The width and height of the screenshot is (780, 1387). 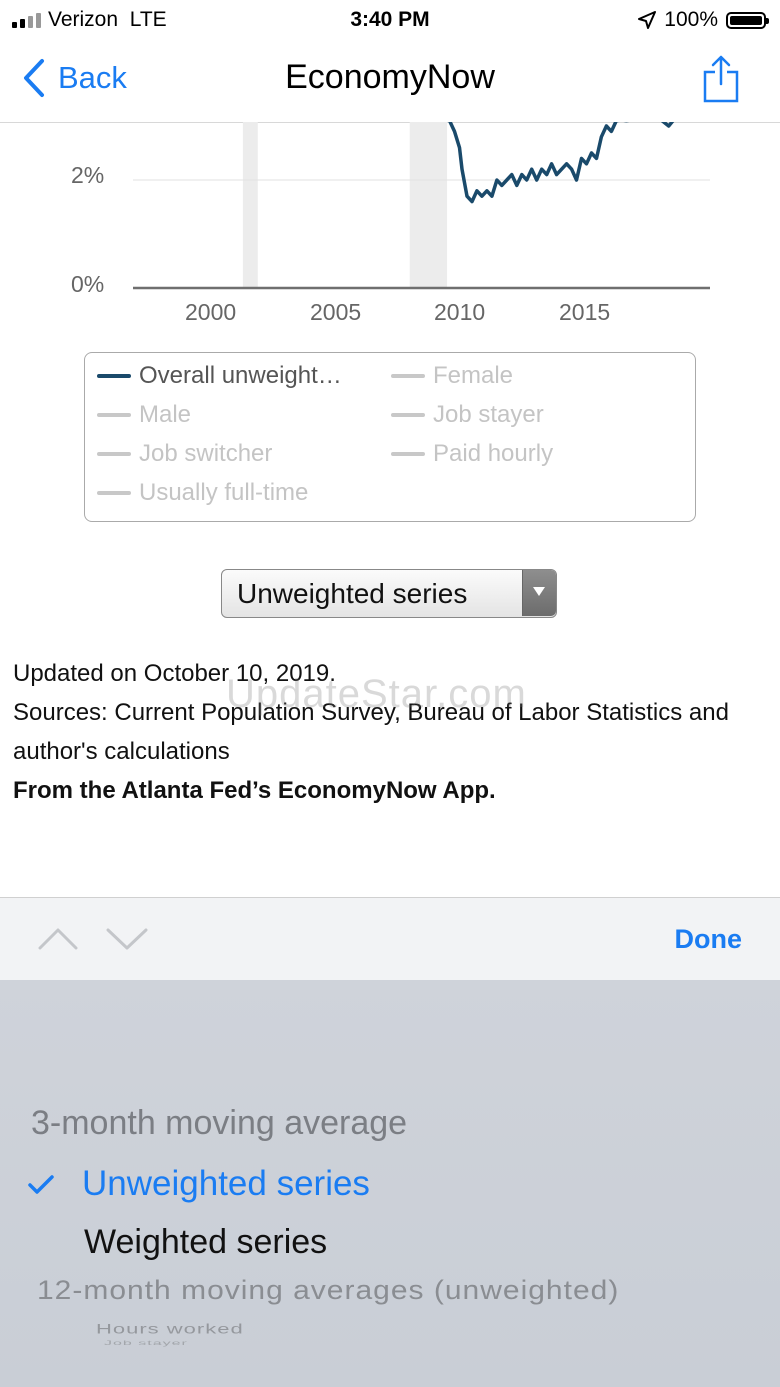 What do you see at coordinates (219, 1123) in the screenshot?
I see `picker-option: 3-month moving average` at bounding box center [219, 1123].